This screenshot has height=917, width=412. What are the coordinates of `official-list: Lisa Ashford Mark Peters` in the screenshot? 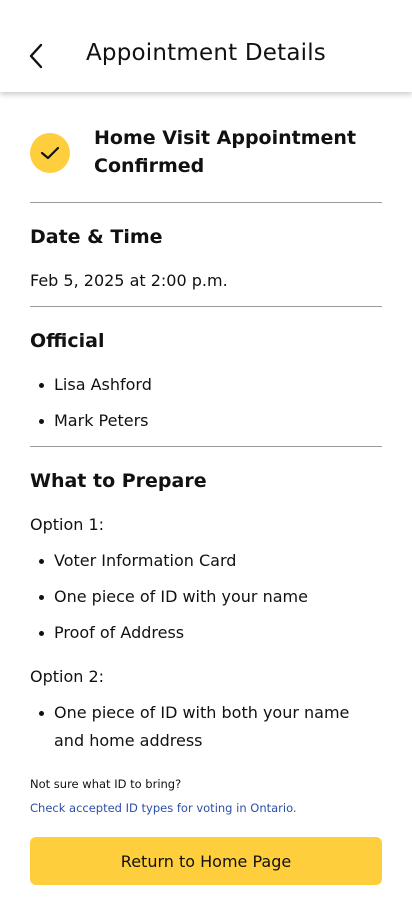 It's located at (206, 403).